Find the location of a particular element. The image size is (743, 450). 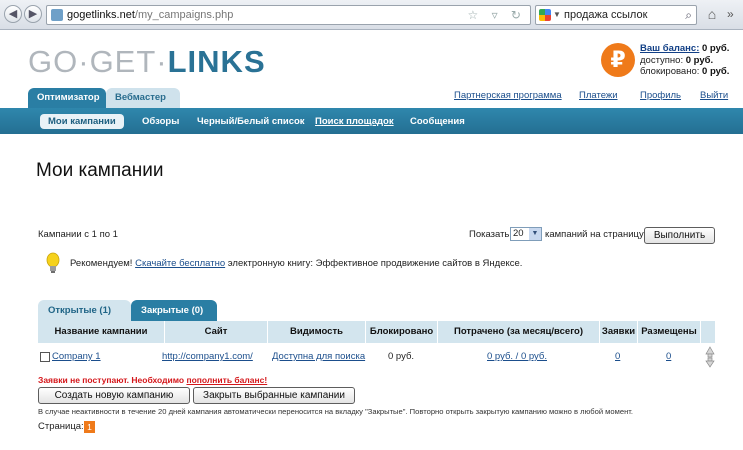

warning-text: Заявки не поступают. Необходимо is located at coordinates (111, 380).